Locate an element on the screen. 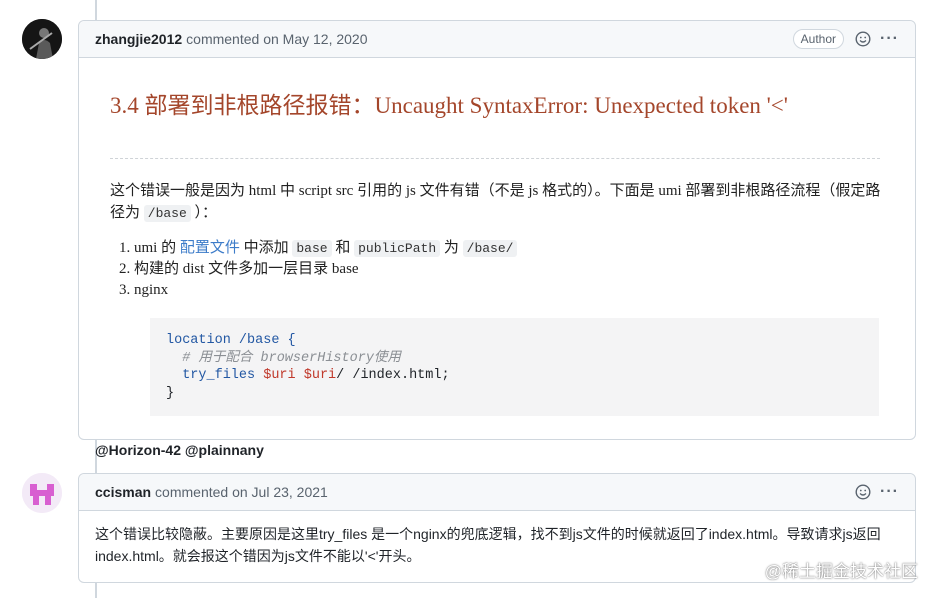  code-line: try_files $uri $uri/ /index.html; is located at coordinates (308, 375).